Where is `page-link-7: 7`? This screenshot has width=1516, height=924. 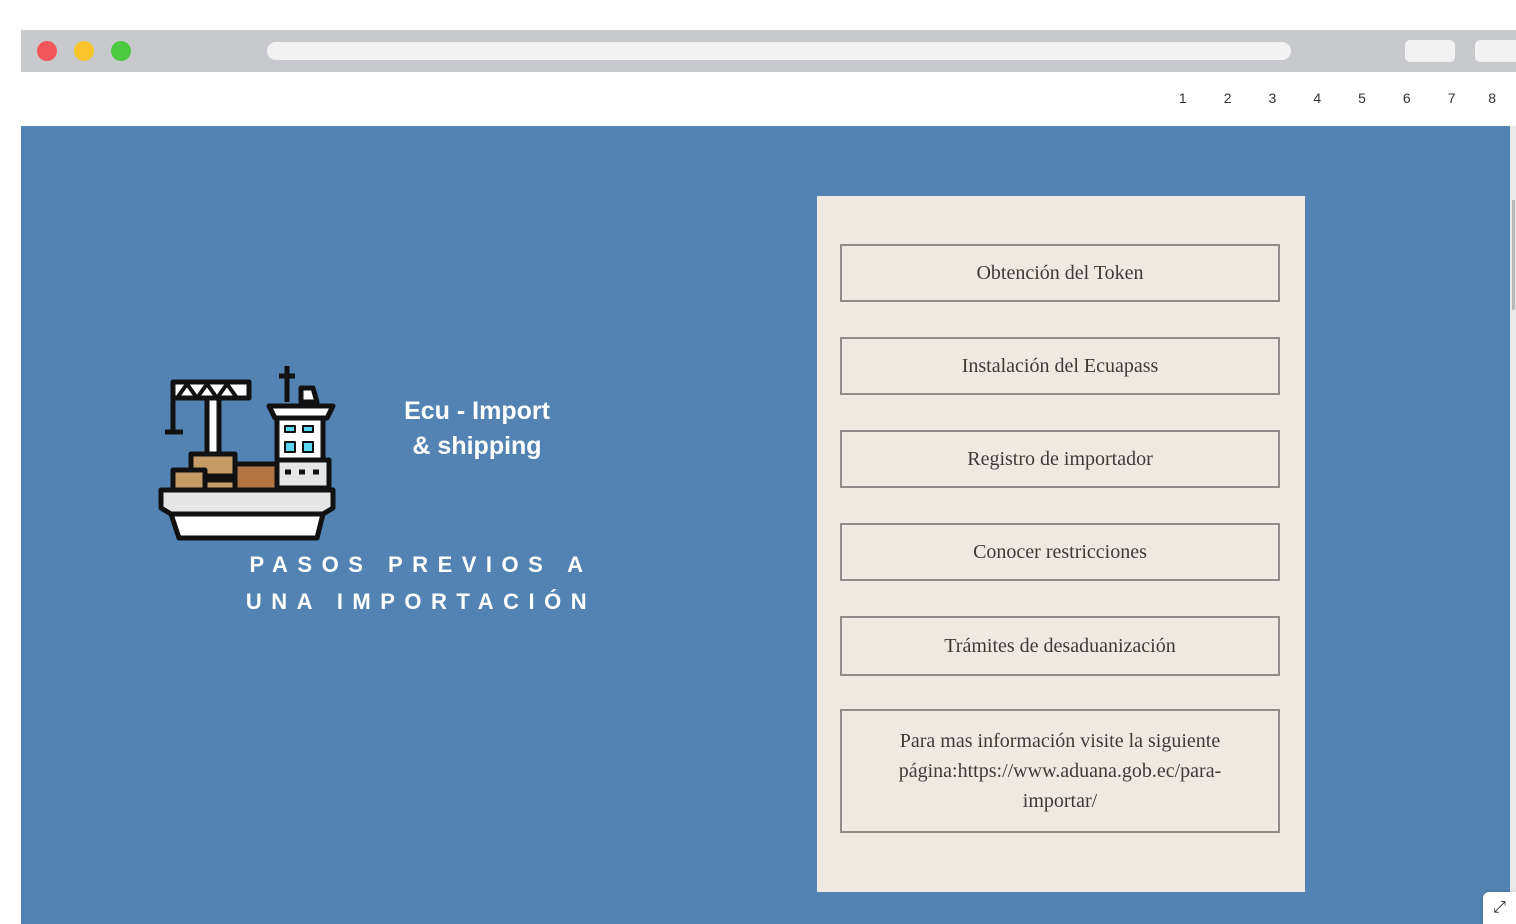
page-link-7: 7 is located at coordinates (1451, 98).